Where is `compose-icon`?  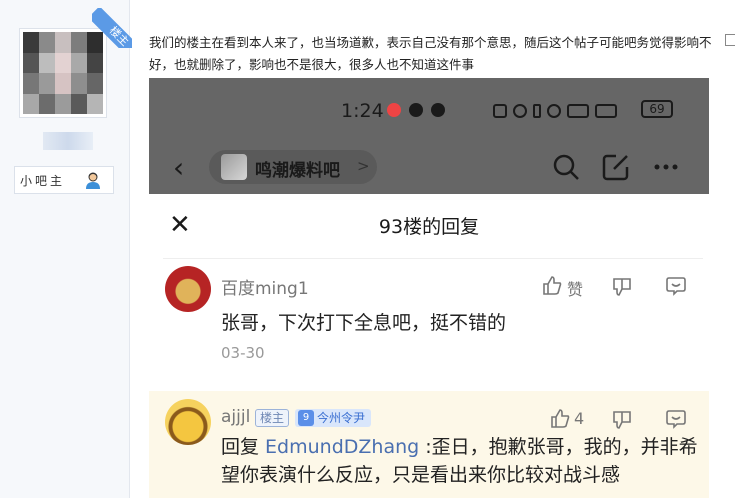 compose-icon is located at coordinates (616, 167).